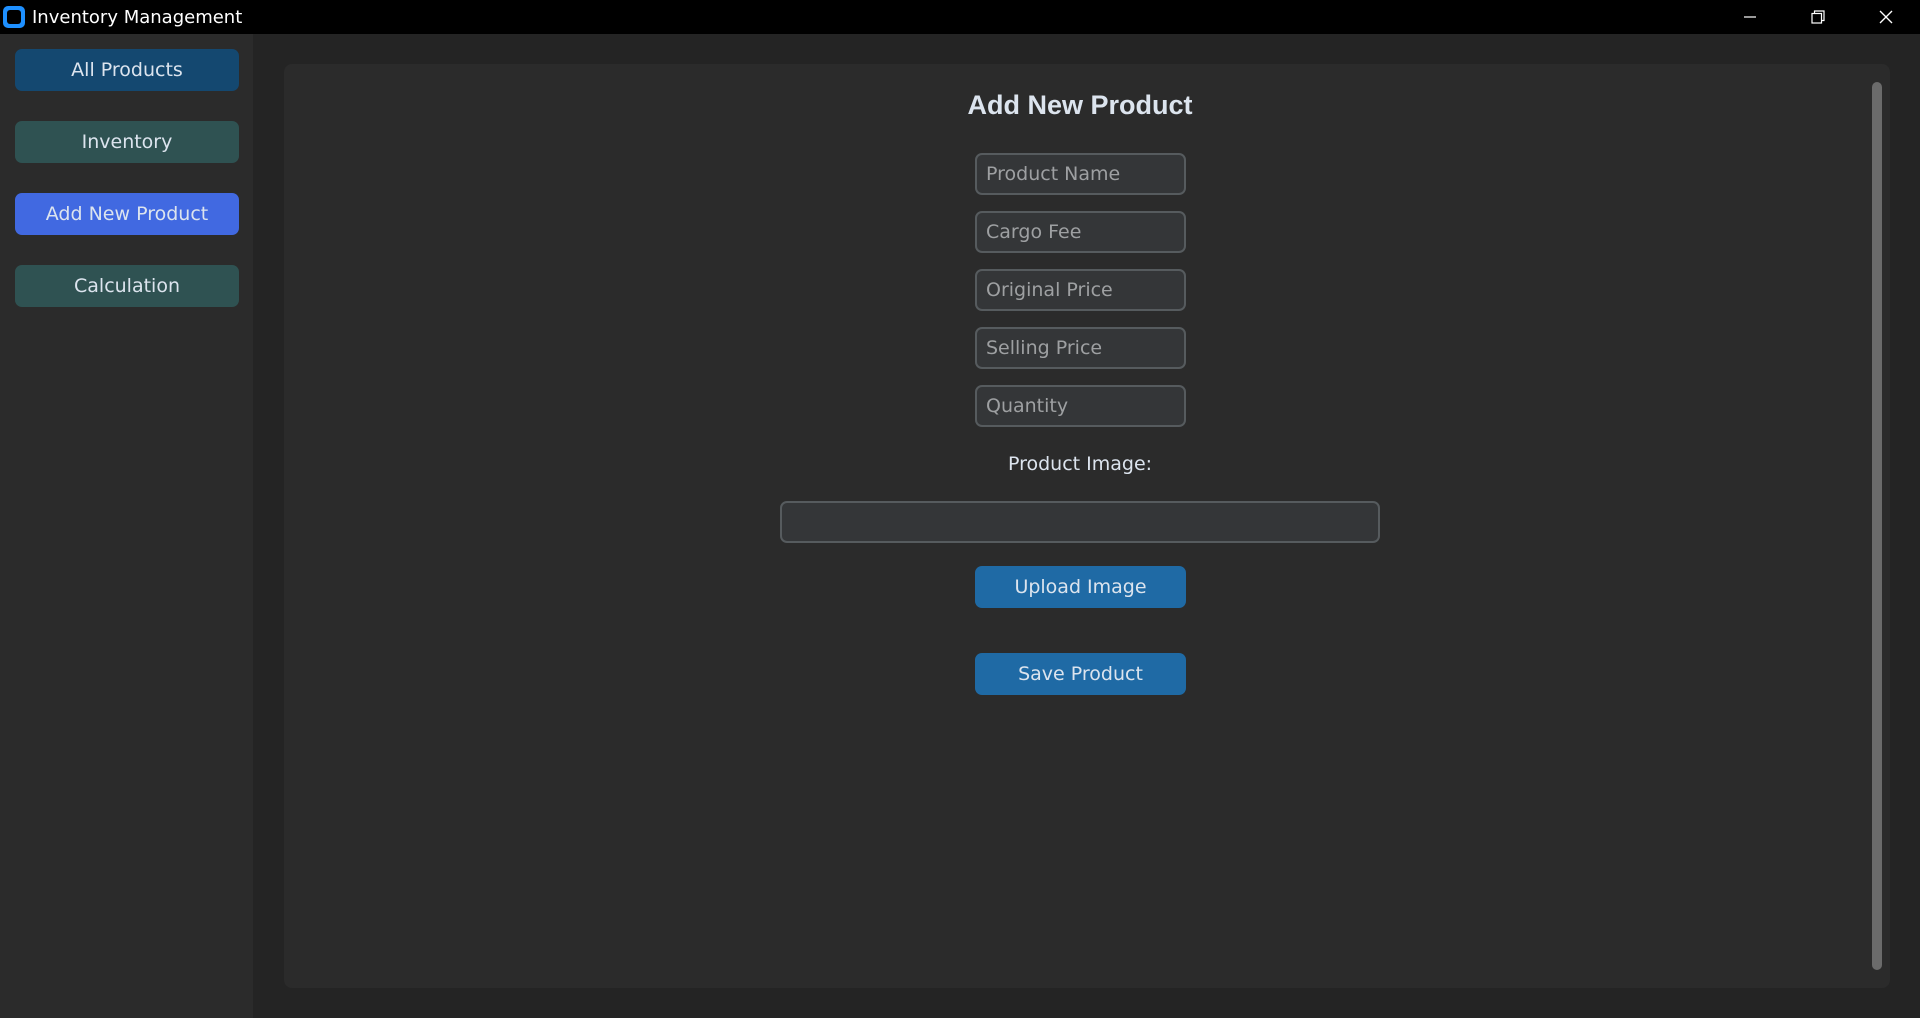  I want to click on upload-image-button: Upload Image, so click(1080, 587).